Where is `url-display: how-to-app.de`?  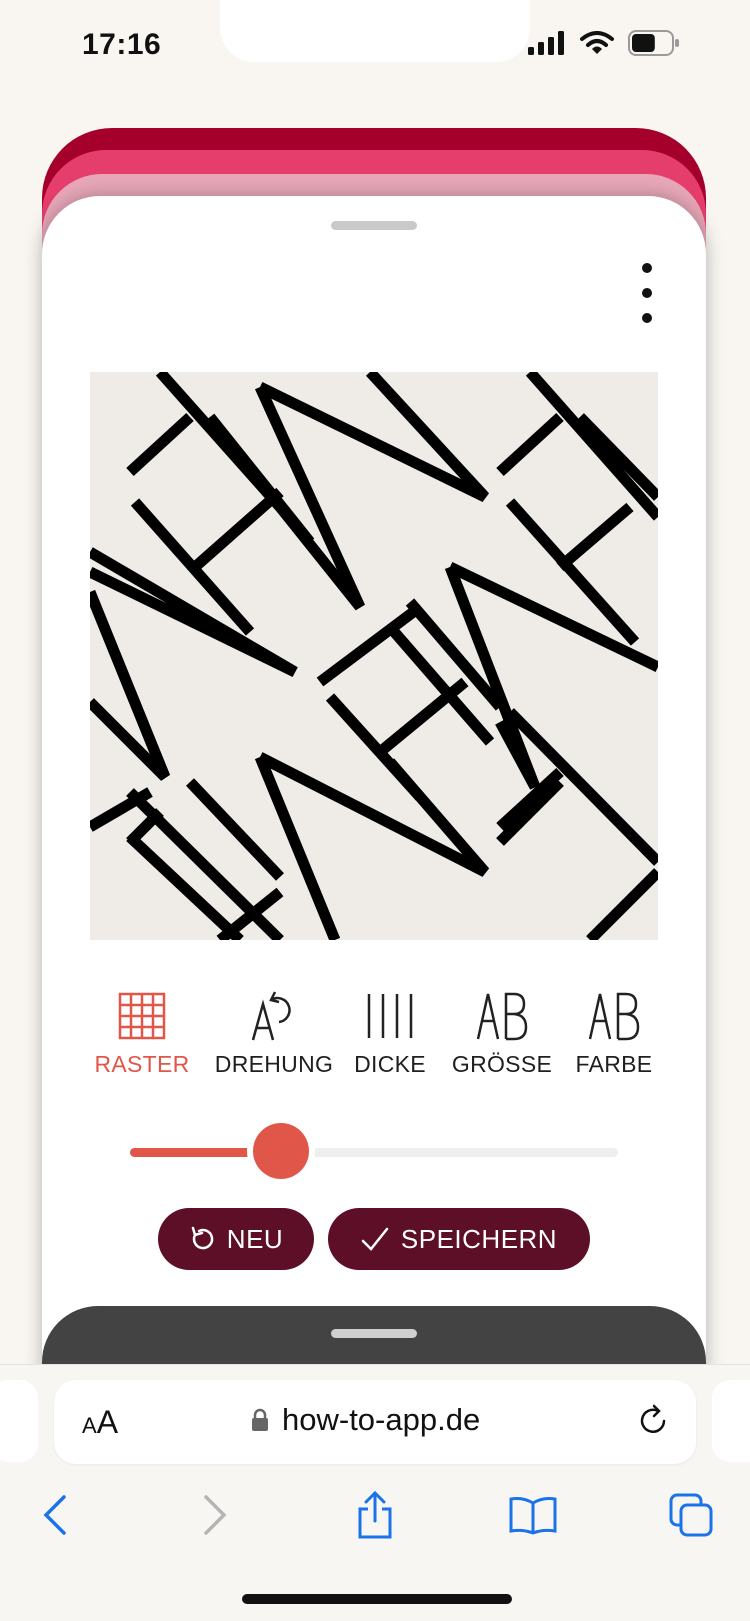
url-display: how-to-app.de is located at coordinates (365, 1420).